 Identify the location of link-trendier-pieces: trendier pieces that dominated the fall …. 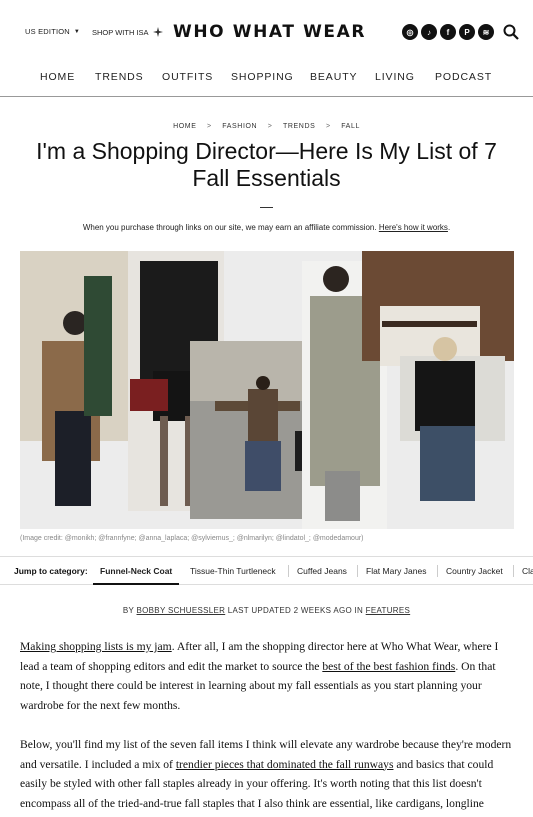
(285, 764).